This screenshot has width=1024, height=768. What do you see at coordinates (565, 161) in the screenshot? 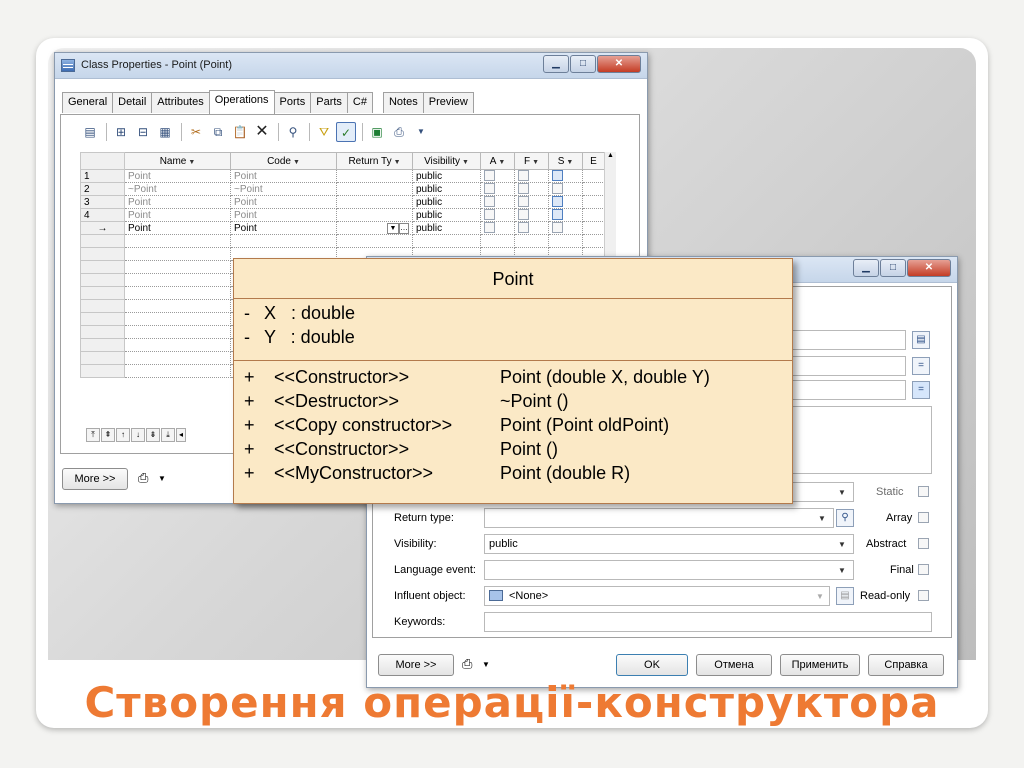
I see `column-s: S ▼` at bounding box center [565, 161].